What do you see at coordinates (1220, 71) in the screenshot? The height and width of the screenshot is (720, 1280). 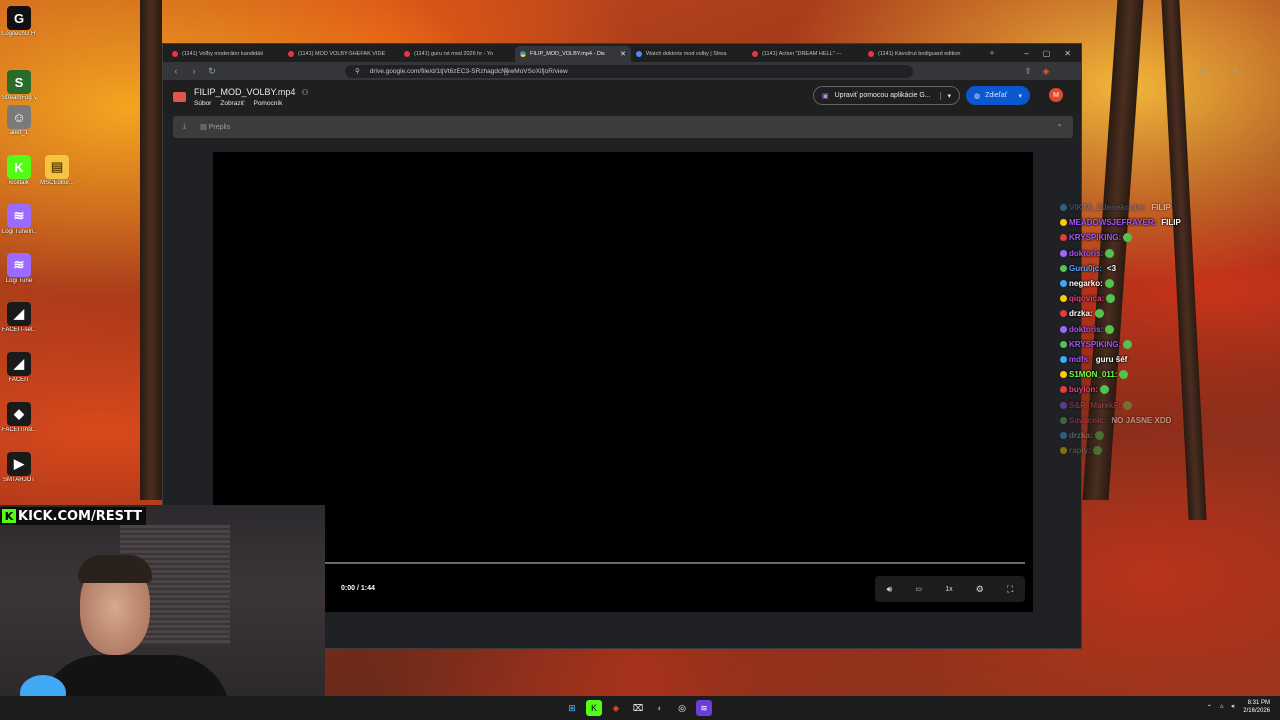 I see `media-icon: ♫` at bounding box center [1220, 71].